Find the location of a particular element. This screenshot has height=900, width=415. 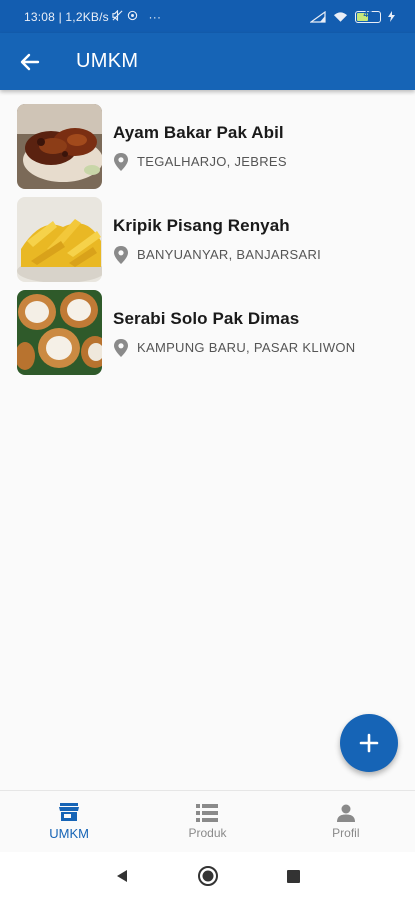

item-address: BANYUANYAR, BANJARSARI is located at coordinates (229, 254).